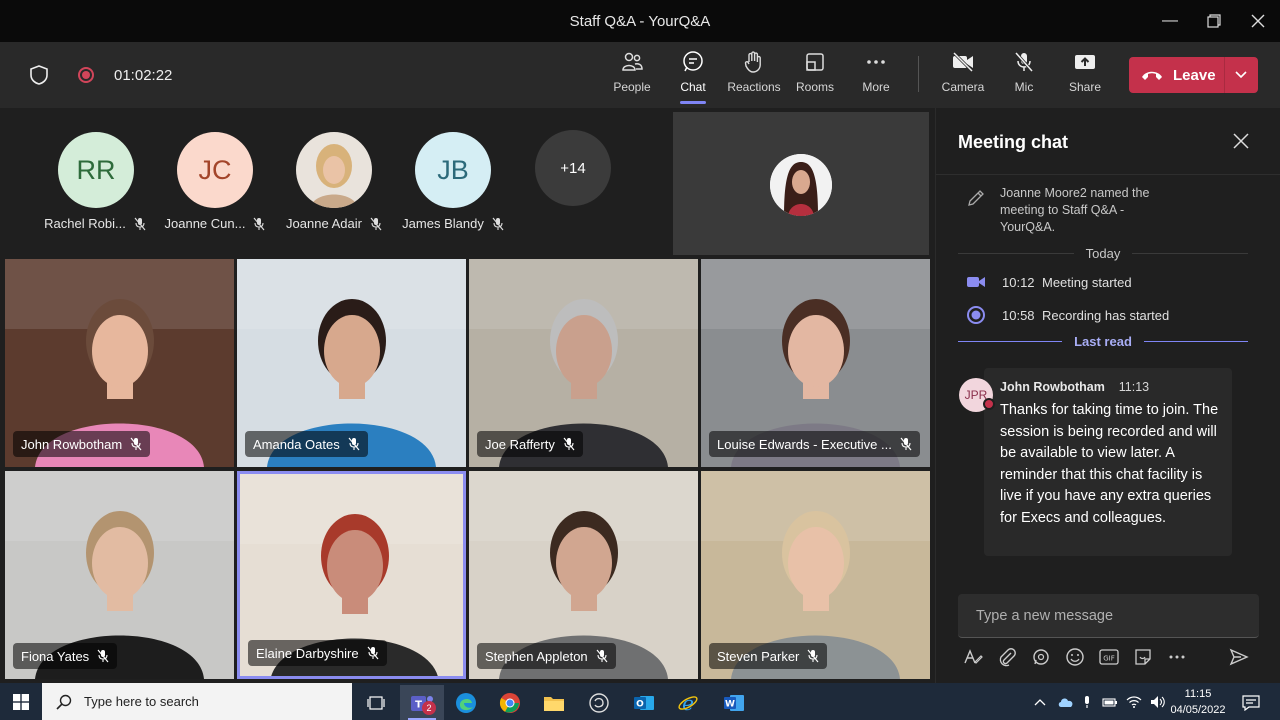  What do you see at coordinates (376, 702) in the screenshot?
I see `task-view-button` at bounding box center [376, 702].